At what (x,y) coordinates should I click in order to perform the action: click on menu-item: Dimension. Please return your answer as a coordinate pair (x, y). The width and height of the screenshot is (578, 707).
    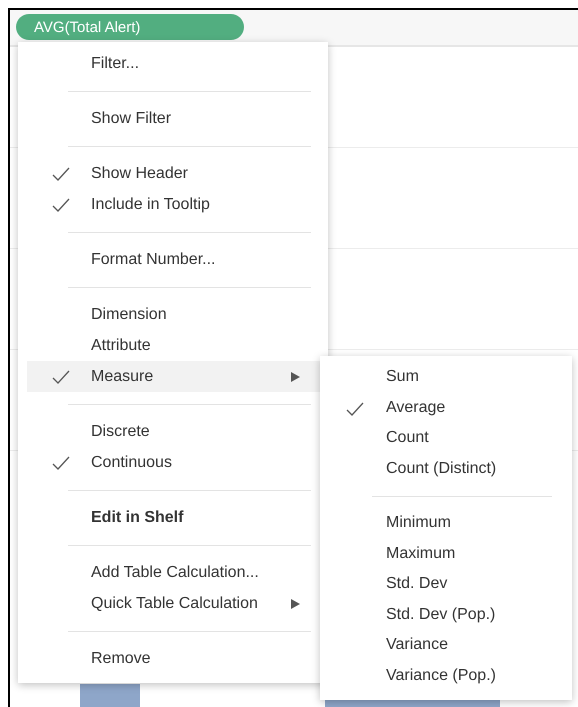
    Looking at the image, I should click on (177, 314).